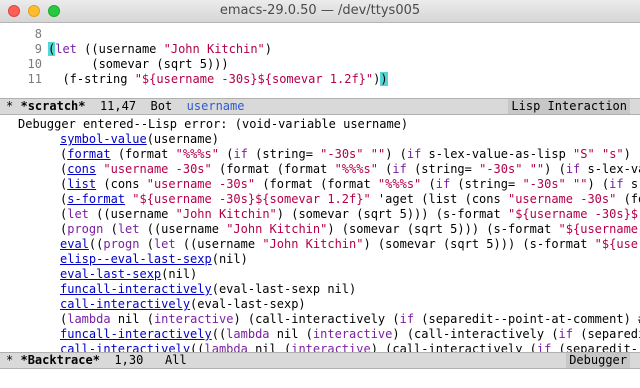  What do you see at coordinates (96, 244) in the screenshot?
I see `code-token: ((` at bounding box center [96, 244].